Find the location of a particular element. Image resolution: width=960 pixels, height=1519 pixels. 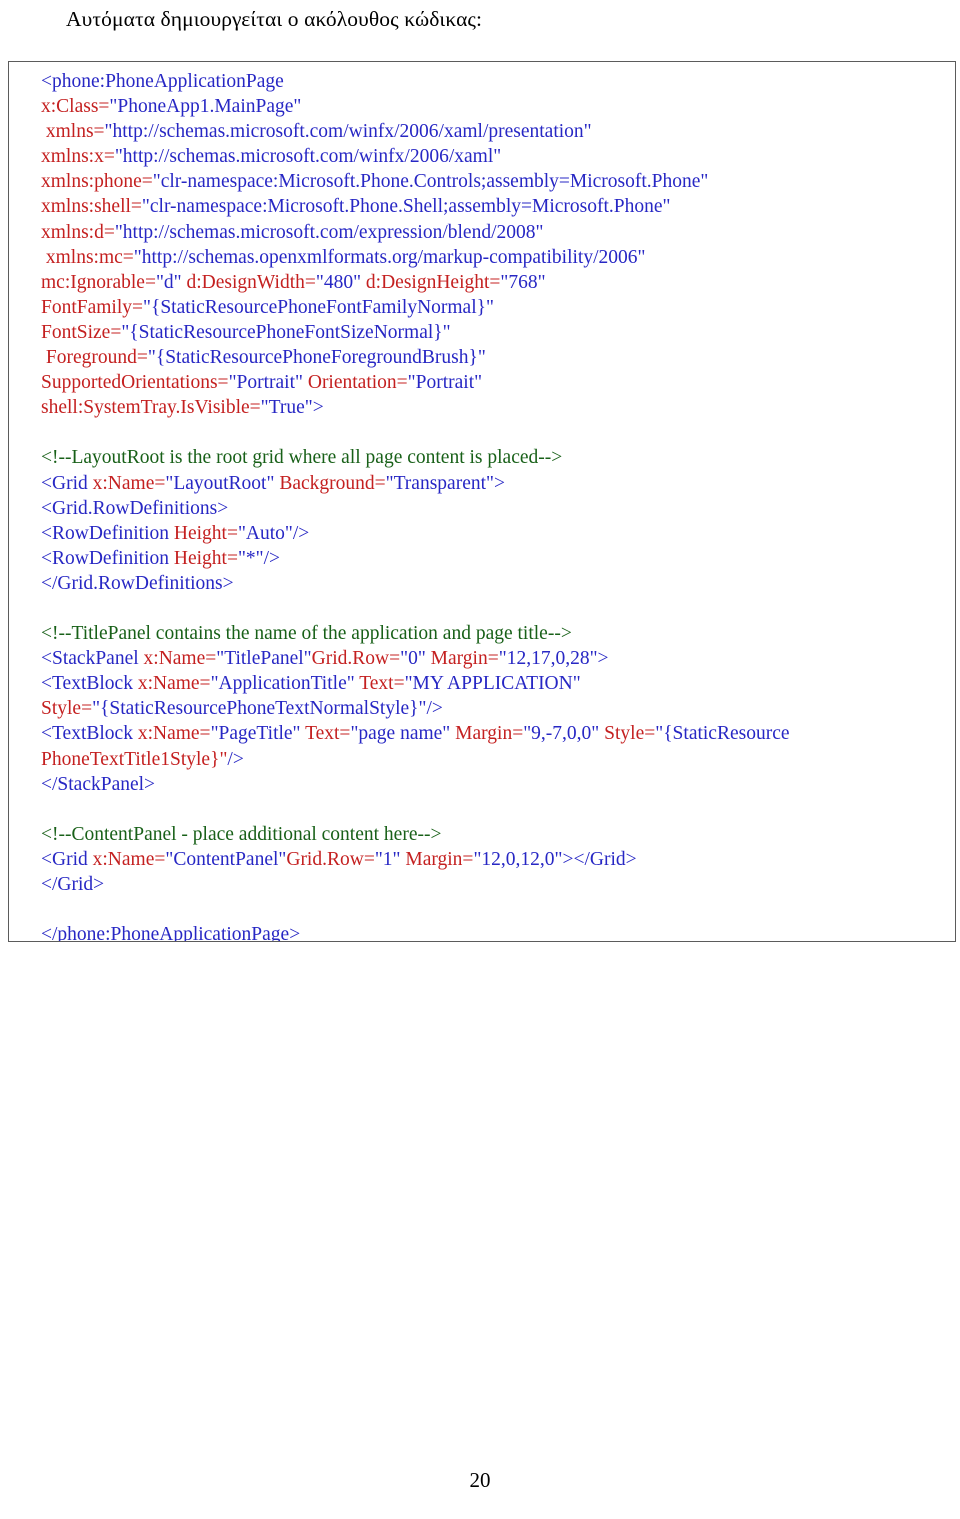

code-token-val: "{StaticResourcePhoneFontFamilyNormal}" is located at coordinates (318, 307).